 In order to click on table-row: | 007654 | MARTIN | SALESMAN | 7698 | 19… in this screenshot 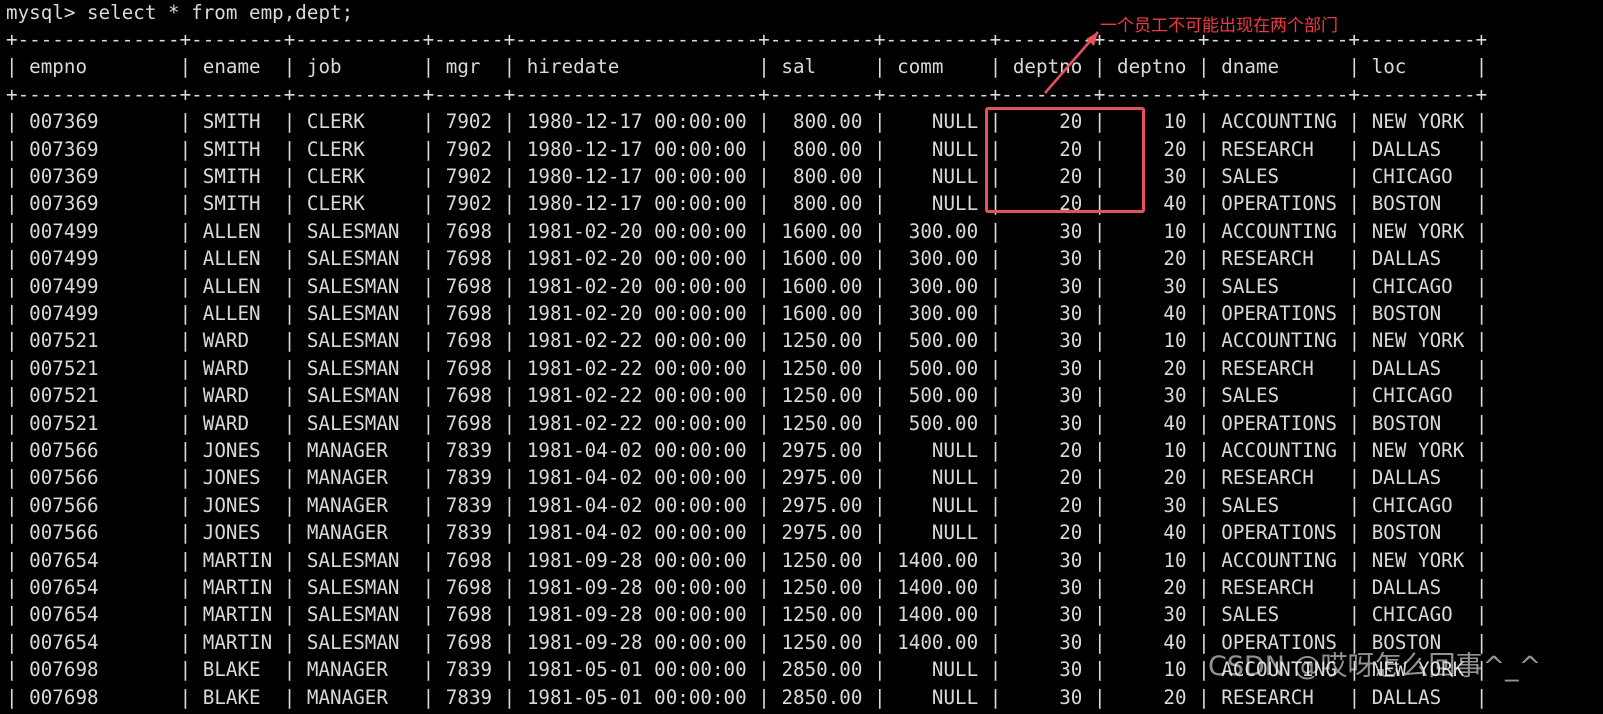, I will do `click(747, 615)`.